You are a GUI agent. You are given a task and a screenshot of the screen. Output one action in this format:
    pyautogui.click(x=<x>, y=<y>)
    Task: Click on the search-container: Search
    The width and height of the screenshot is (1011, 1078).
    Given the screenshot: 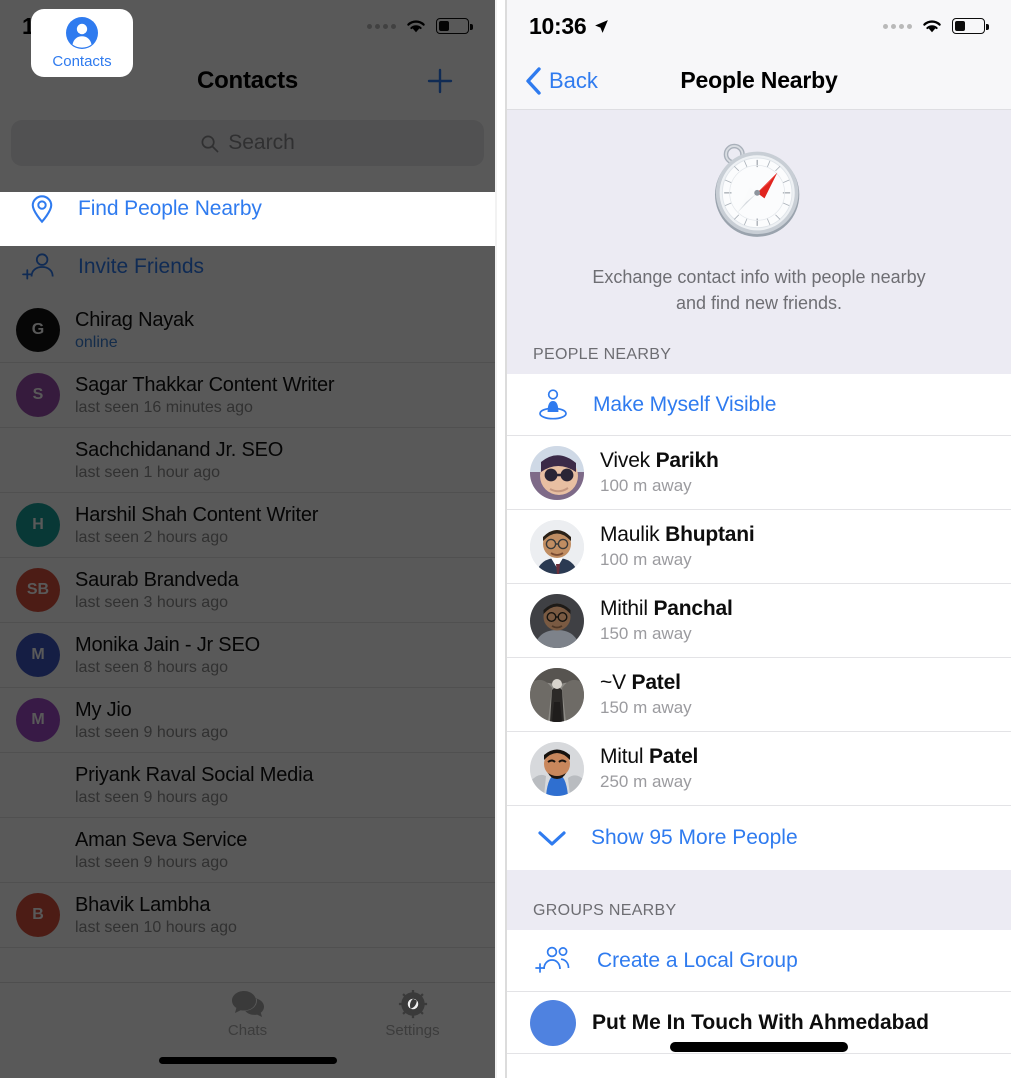 What is the action you would take?
    pyautogui.click(x=247, y=146)
    